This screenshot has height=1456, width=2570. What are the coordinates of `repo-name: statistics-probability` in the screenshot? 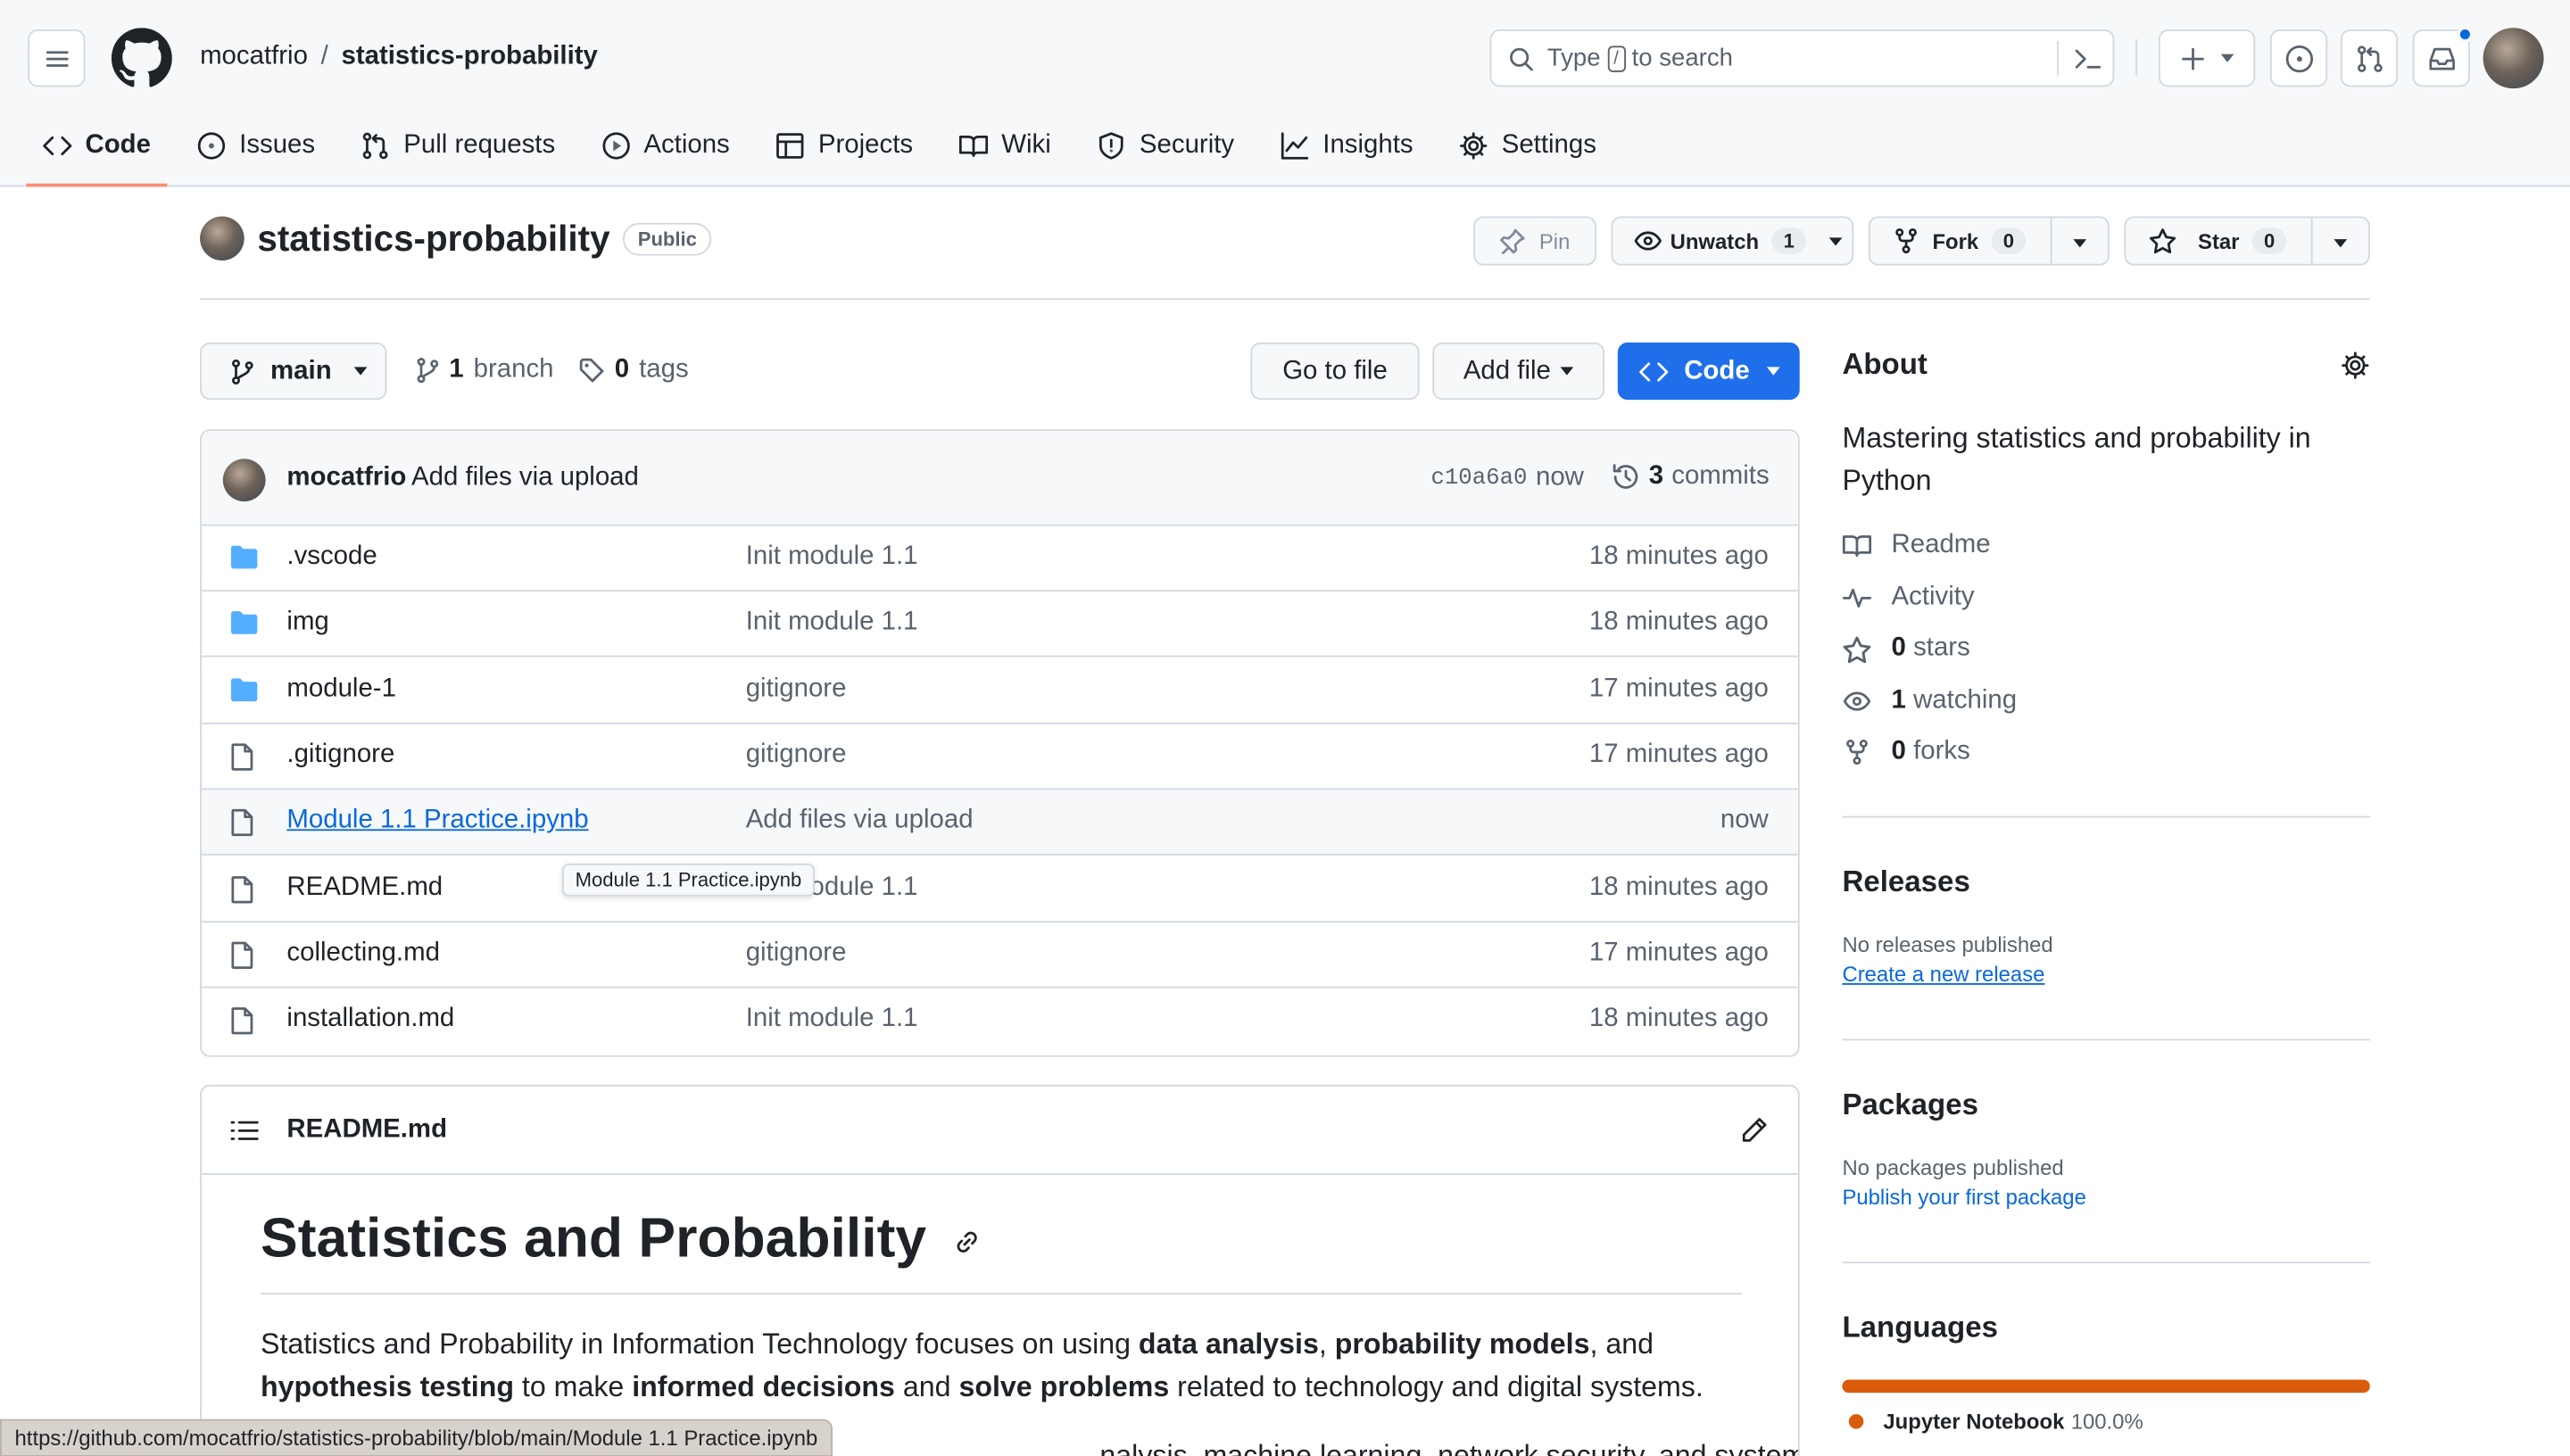 It's located at (433, 238).